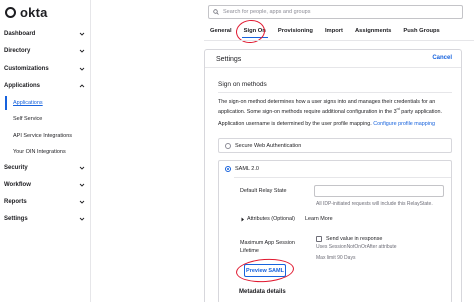  I want to click on sidebar-item-security: Security, so click(44, 168).